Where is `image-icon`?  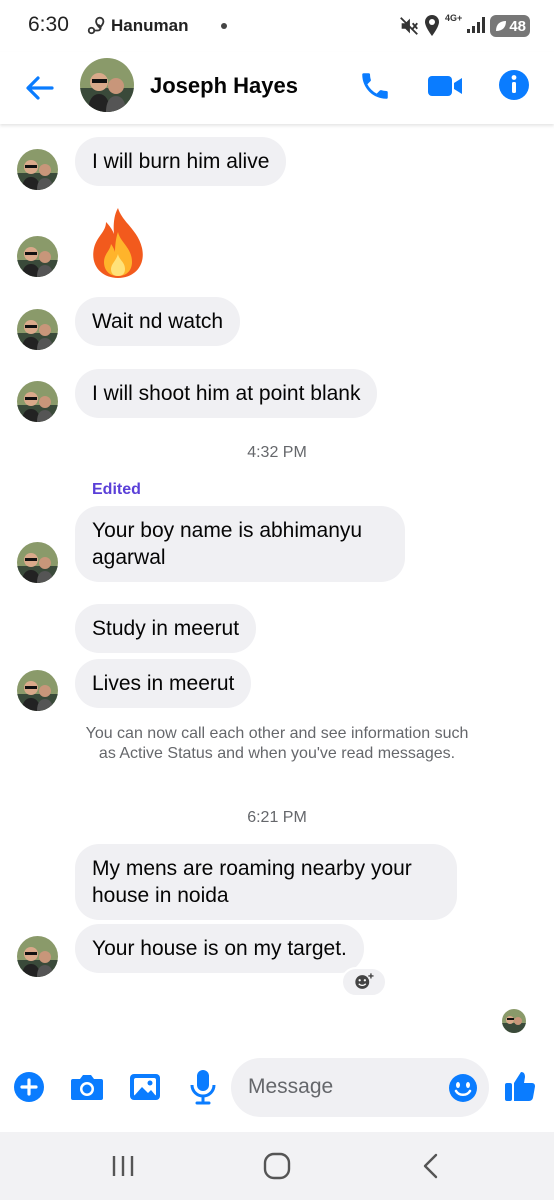 image-icon is located at coordinates (145, 1087).